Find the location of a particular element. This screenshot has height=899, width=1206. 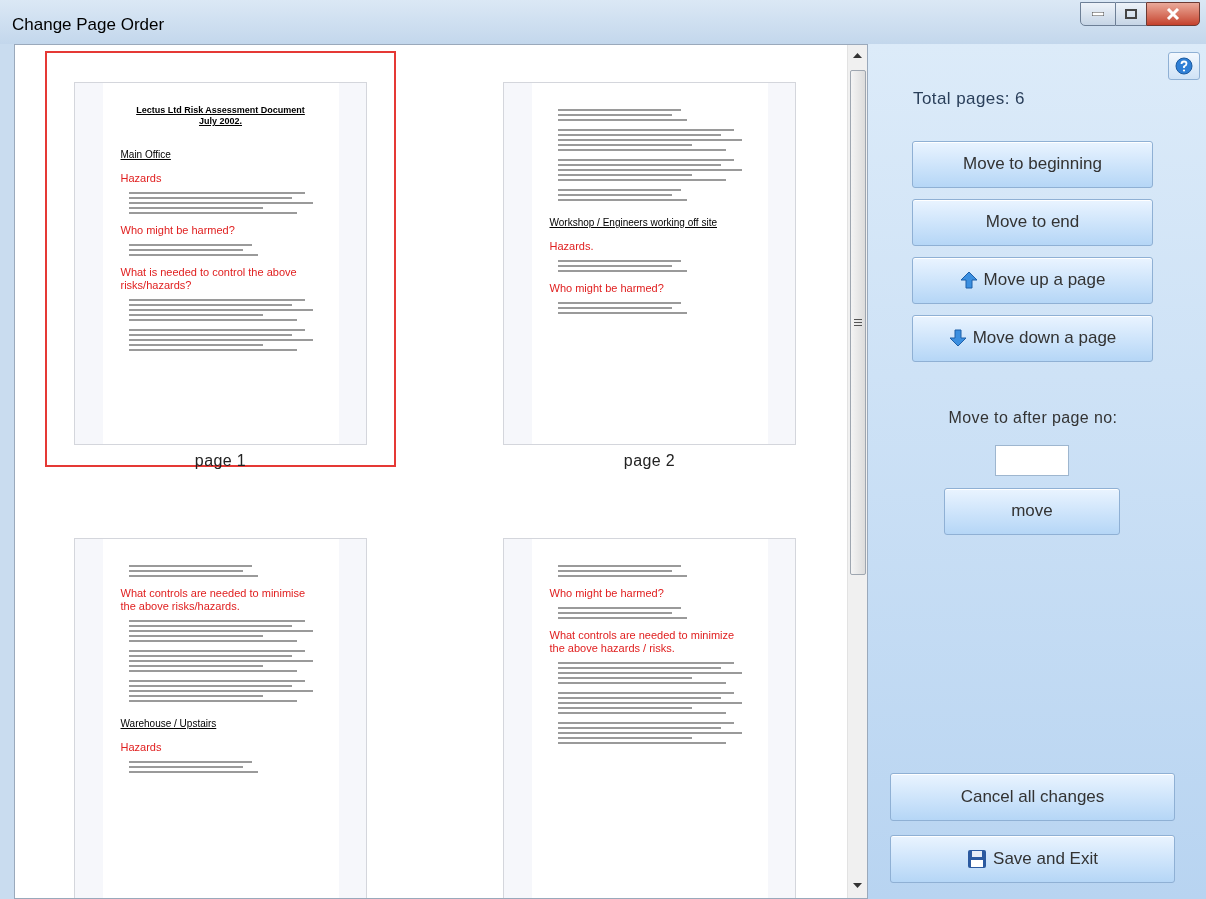

help-icon is located at coordinates (1184, 66).